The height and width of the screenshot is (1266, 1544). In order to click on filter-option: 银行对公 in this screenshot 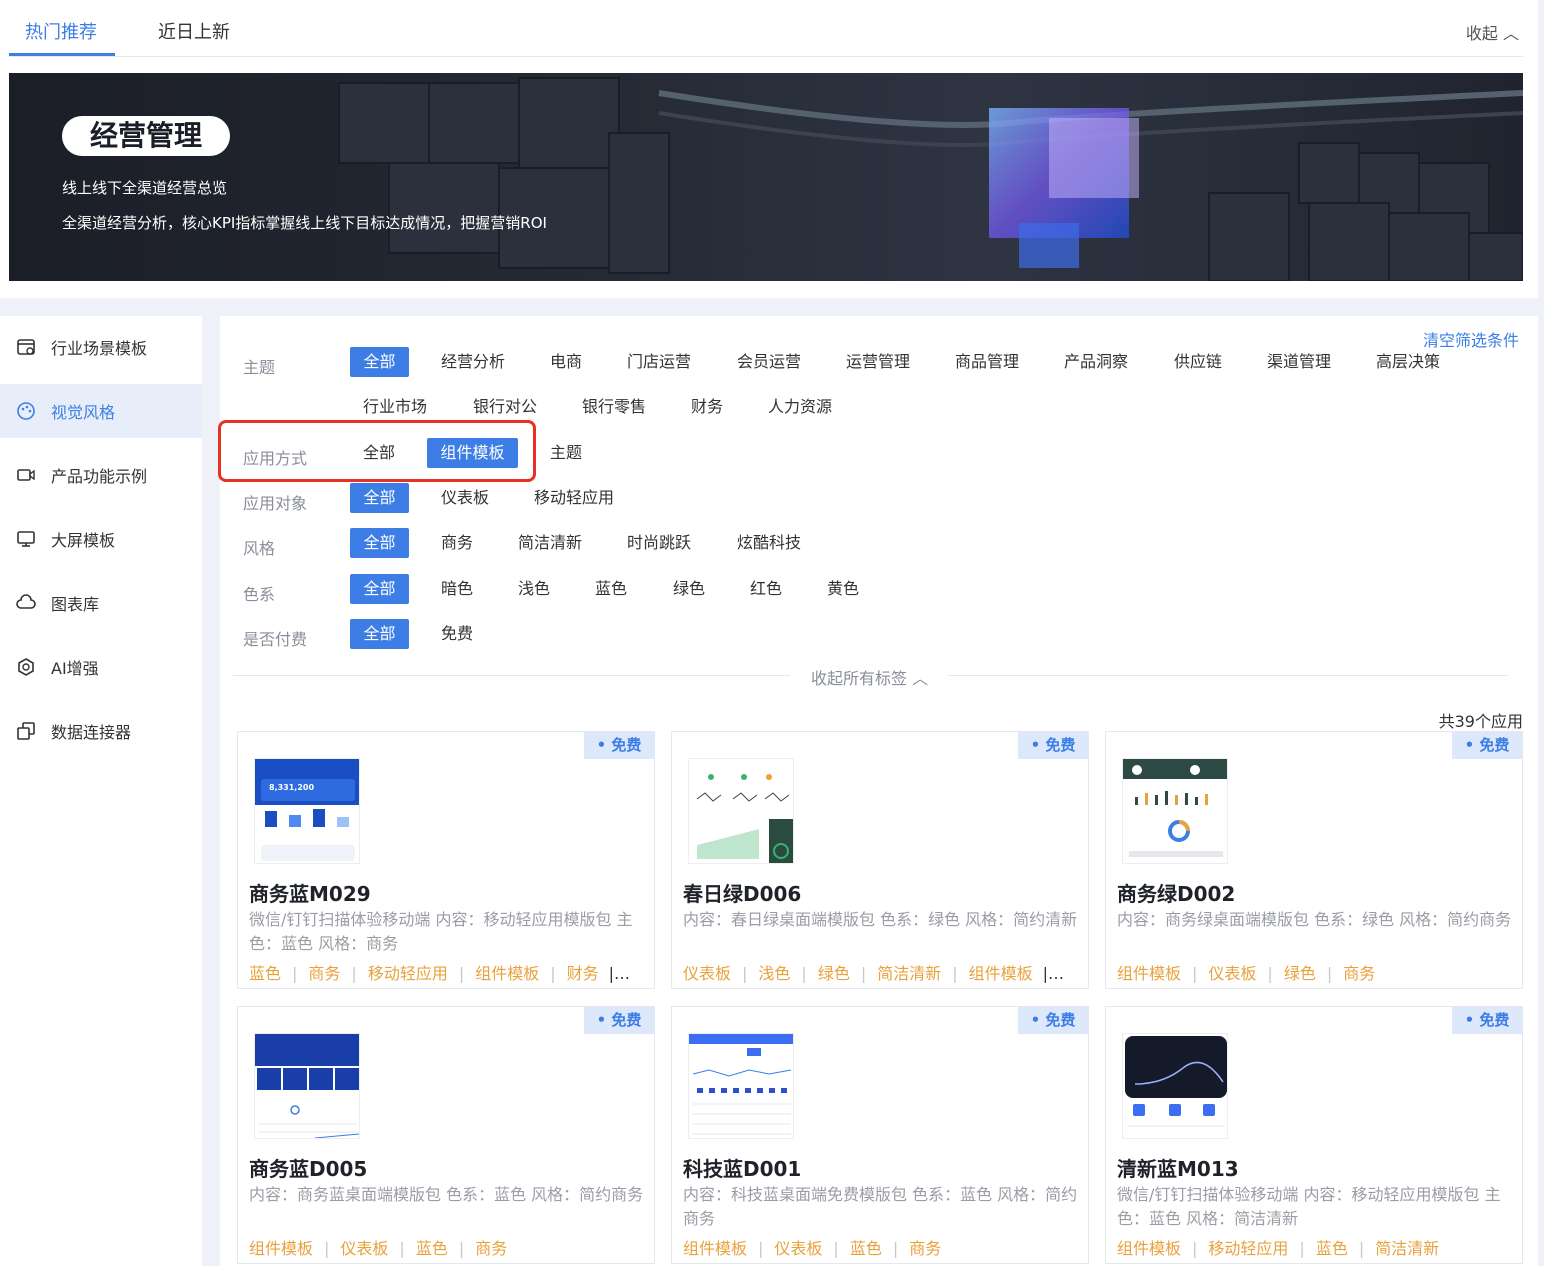, I will do `click(505, 407)`.